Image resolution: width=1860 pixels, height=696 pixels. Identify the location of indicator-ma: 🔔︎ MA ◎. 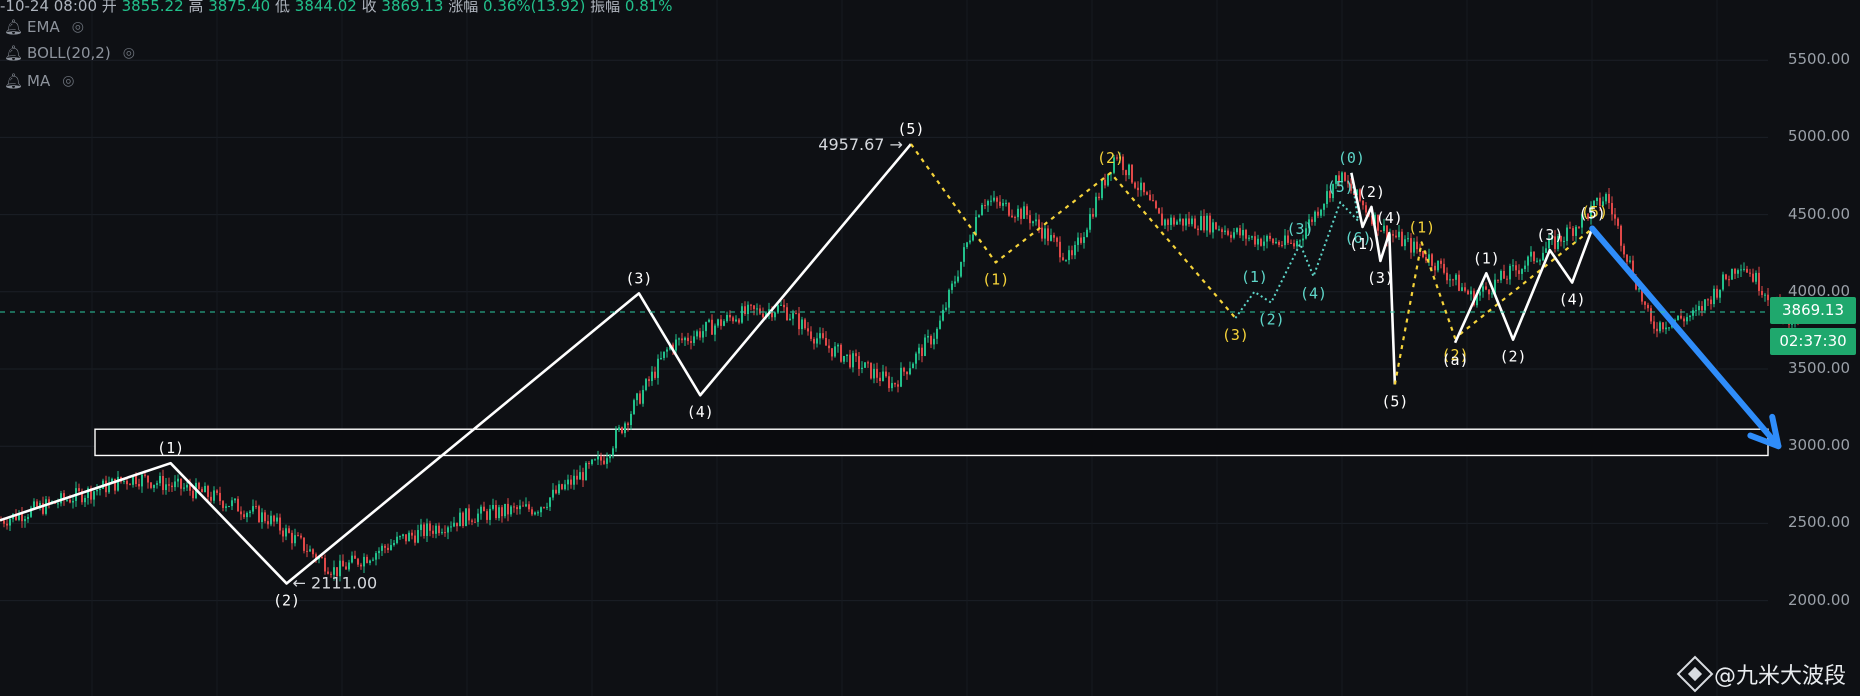
(39, 81).